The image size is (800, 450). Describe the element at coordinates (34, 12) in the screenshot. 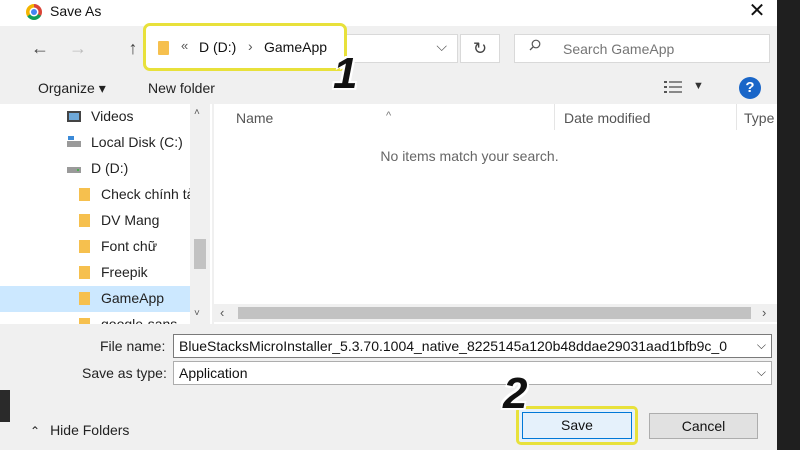

I see `chrome-icon` at that location.